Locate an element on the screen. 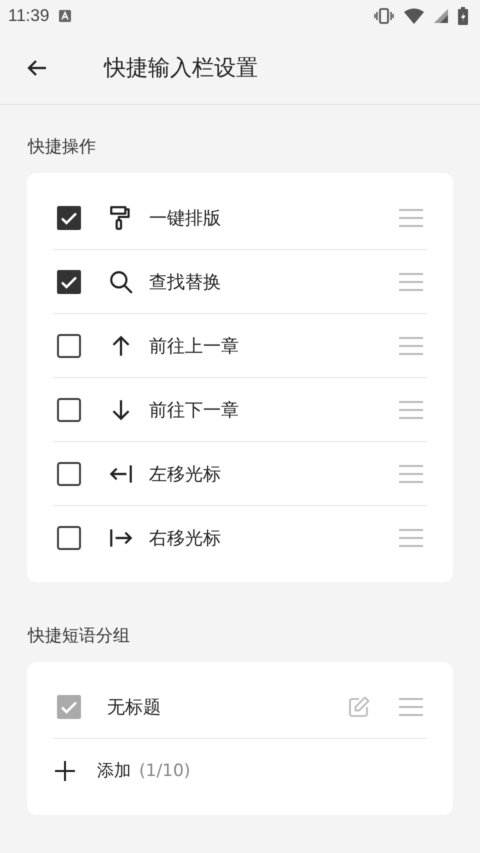 This screenshot has width=480, height=853. item-label: 前往下一章 is located at coordinates (194, 410).